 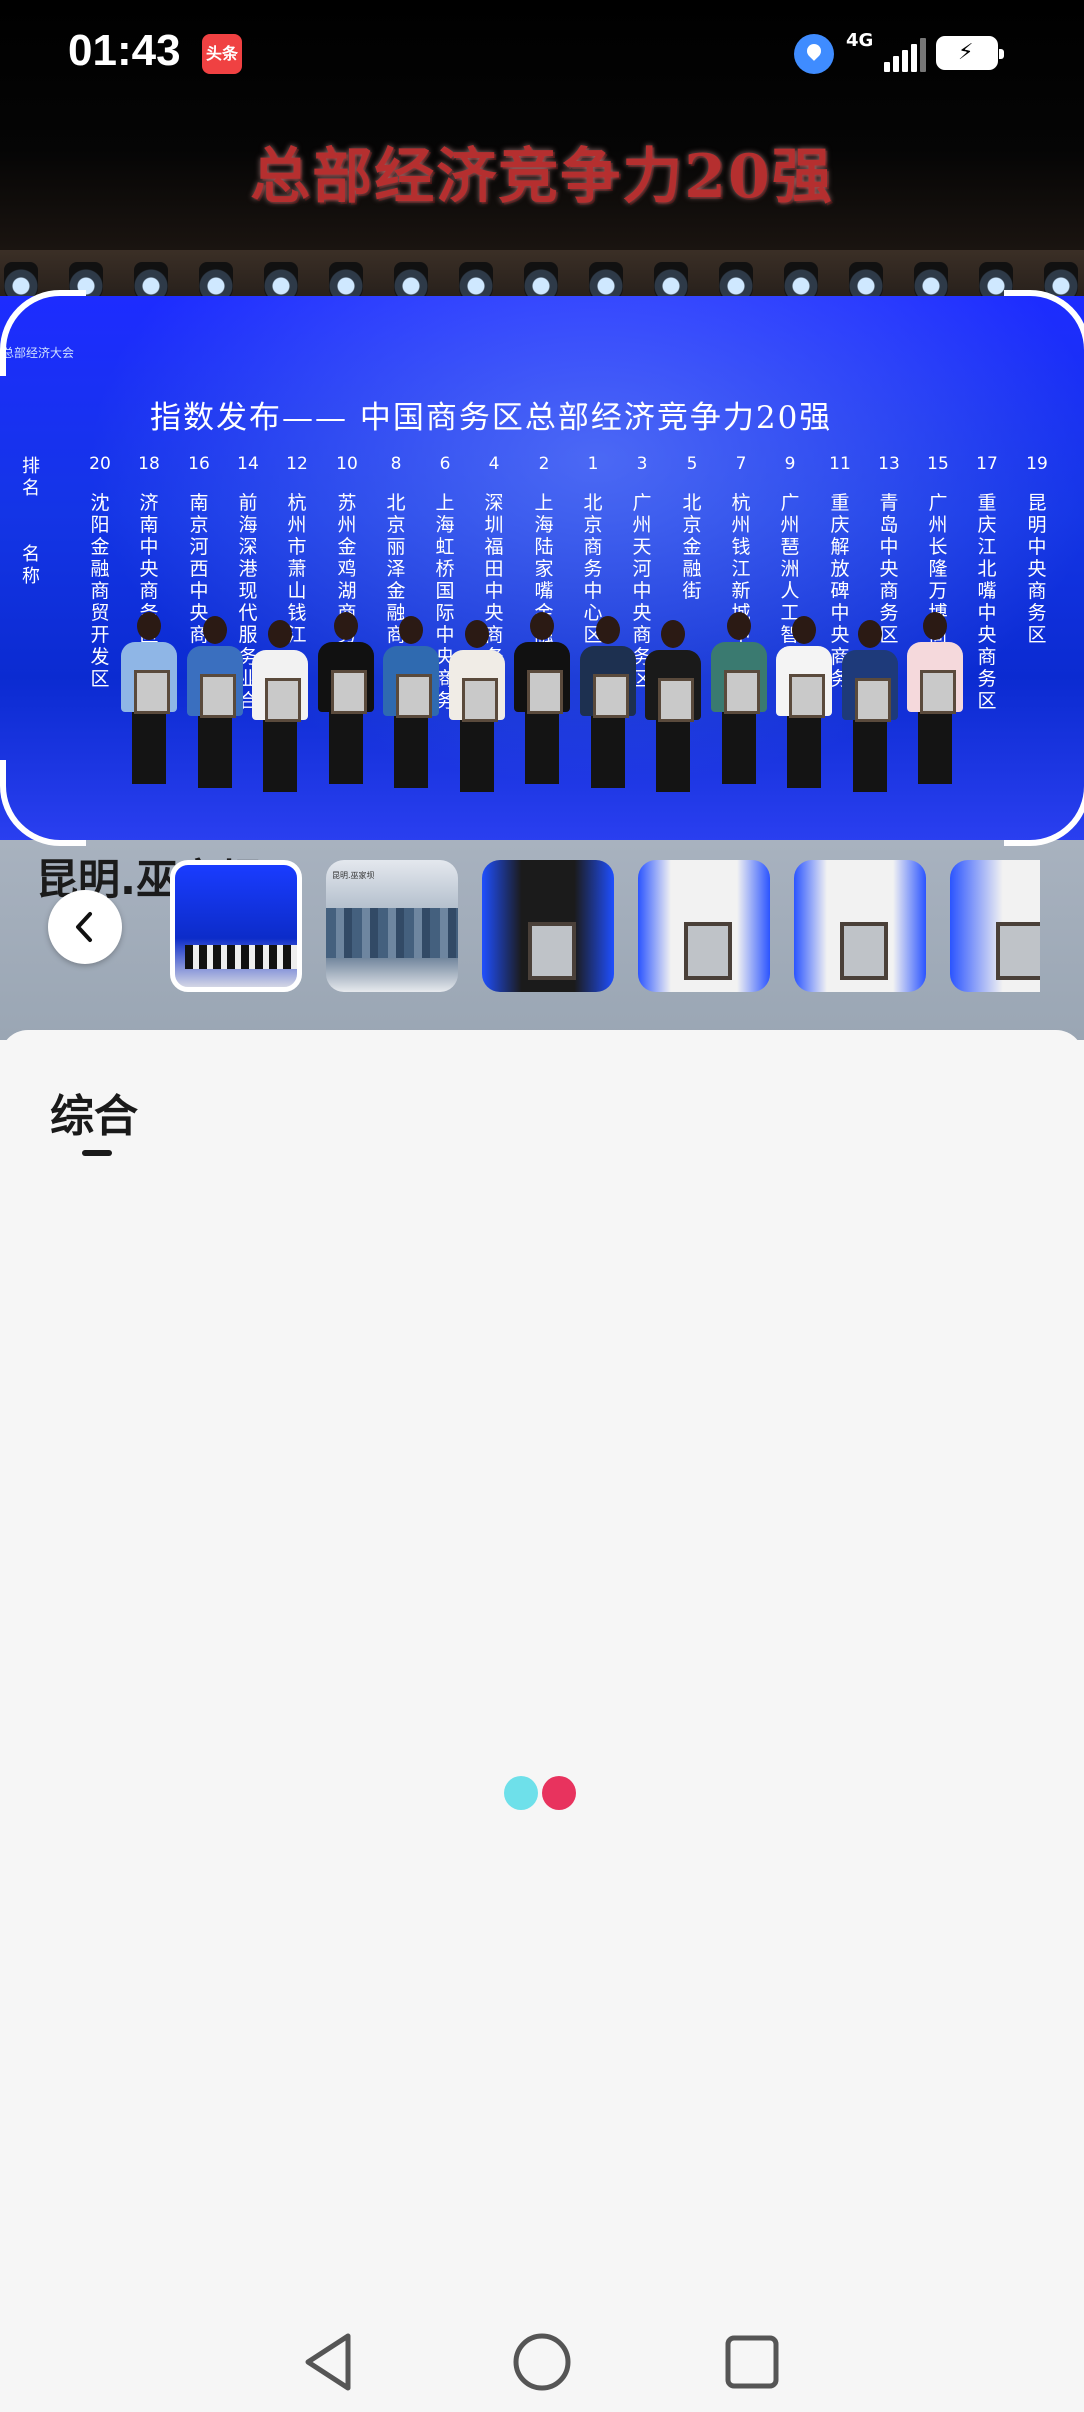 What do you see at coordinates (97, 1153) in the screenshot?
I see `tab-indicator` at bounding box center [97, 1153].